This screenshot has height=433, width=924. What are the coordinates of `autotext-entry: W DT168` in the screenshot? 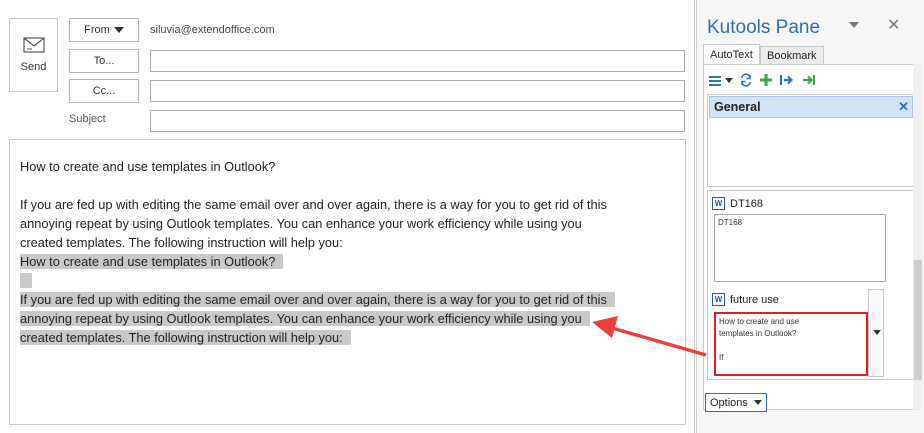 It's located at (737, 203).